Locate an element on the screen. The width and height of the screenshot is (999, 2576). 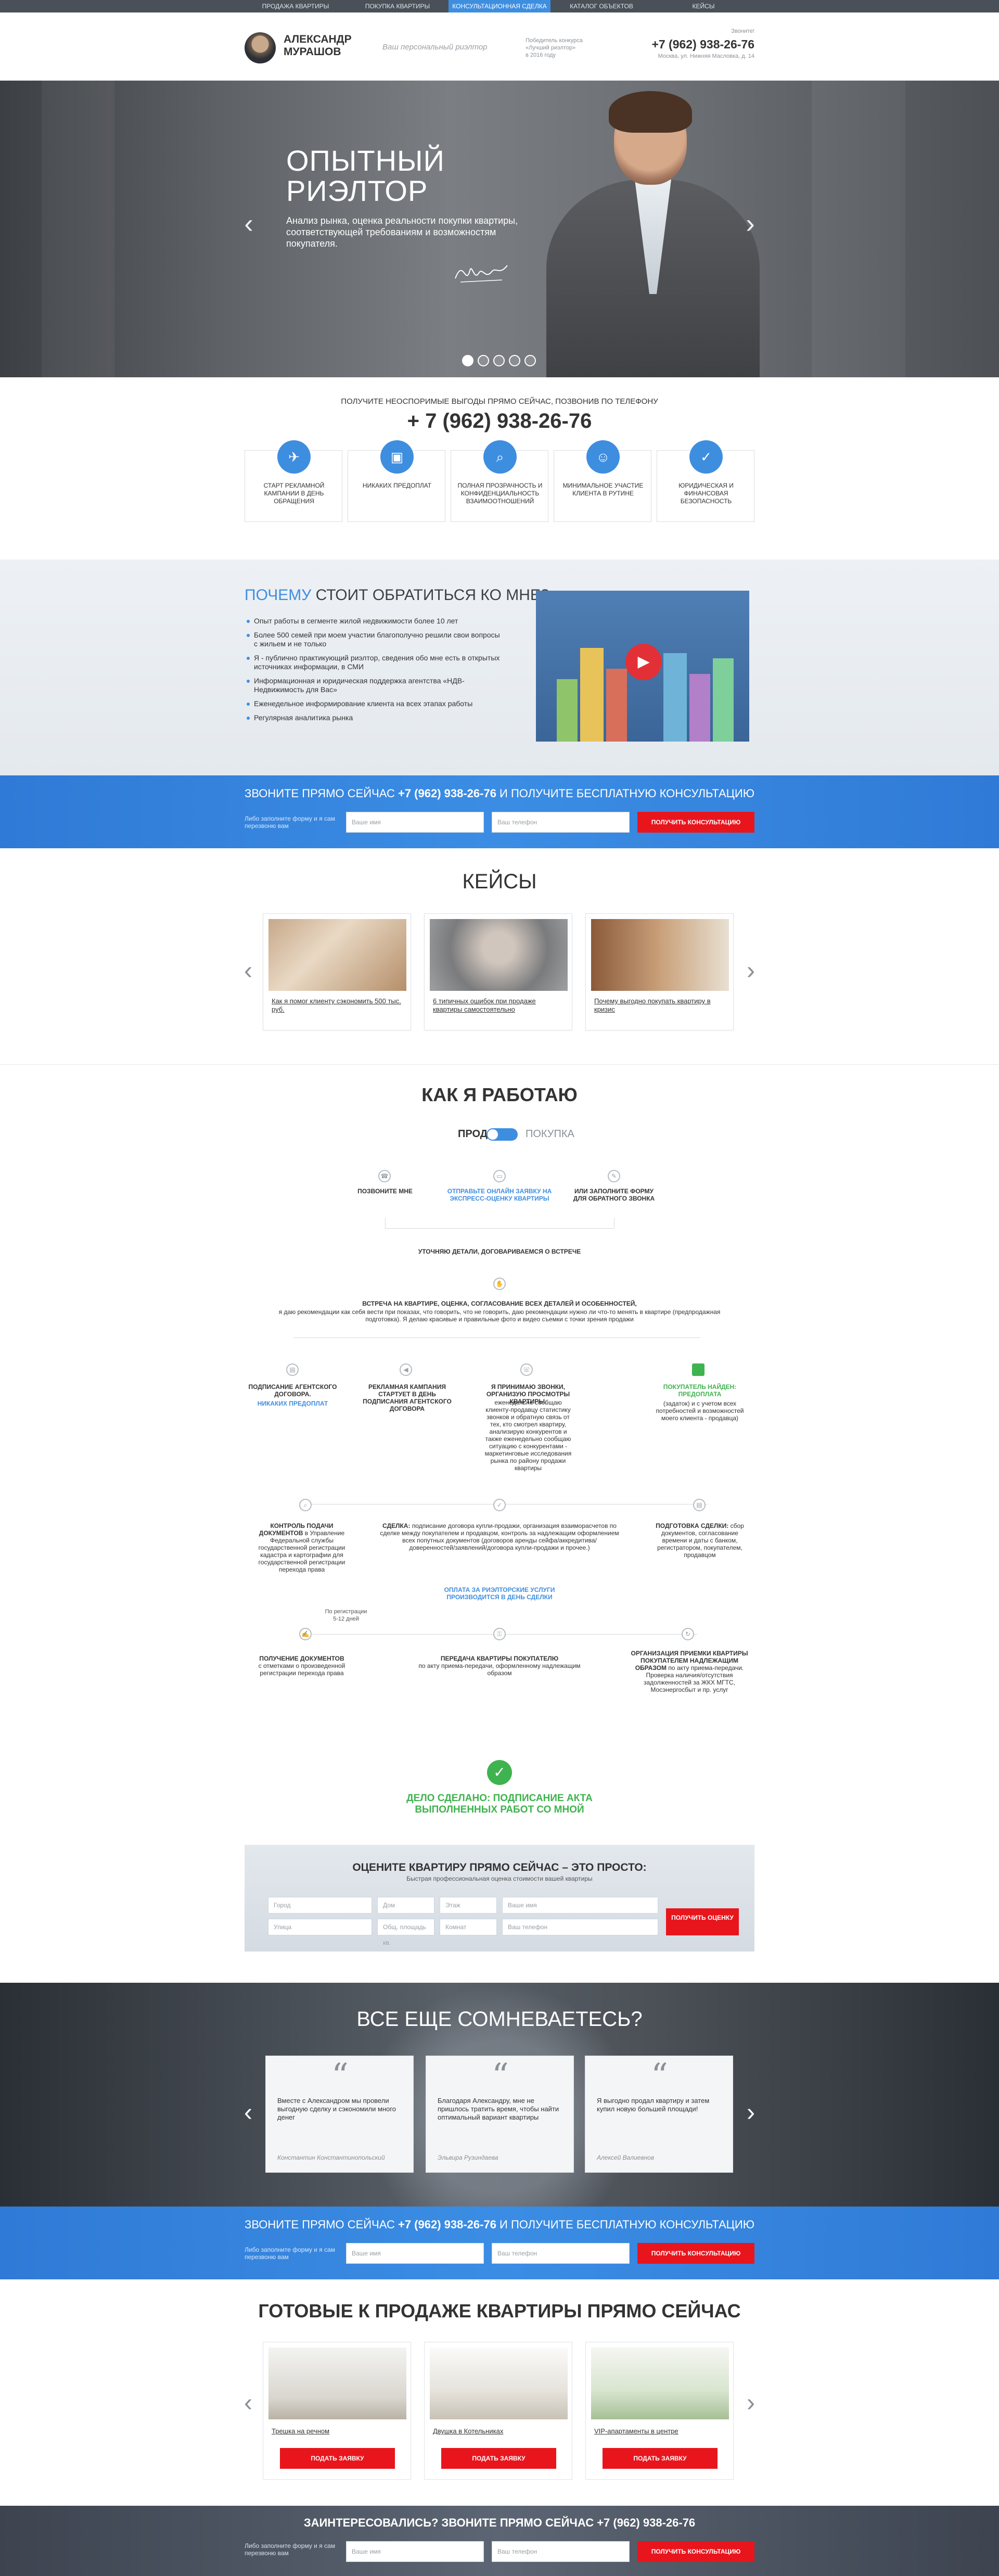
video-player: ▶ is located at coordinates (642, 666).